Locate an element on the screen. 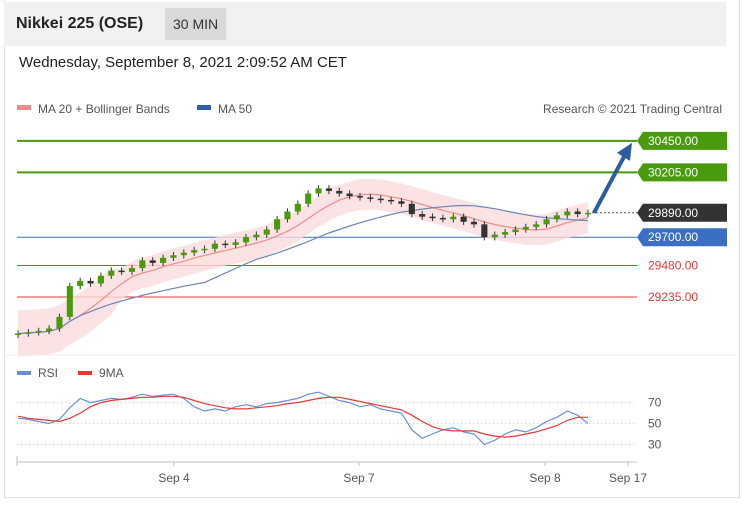 This screenshot has width=743, height=505. rsi-tick-label: 70 is located at coordinates (655, 403).